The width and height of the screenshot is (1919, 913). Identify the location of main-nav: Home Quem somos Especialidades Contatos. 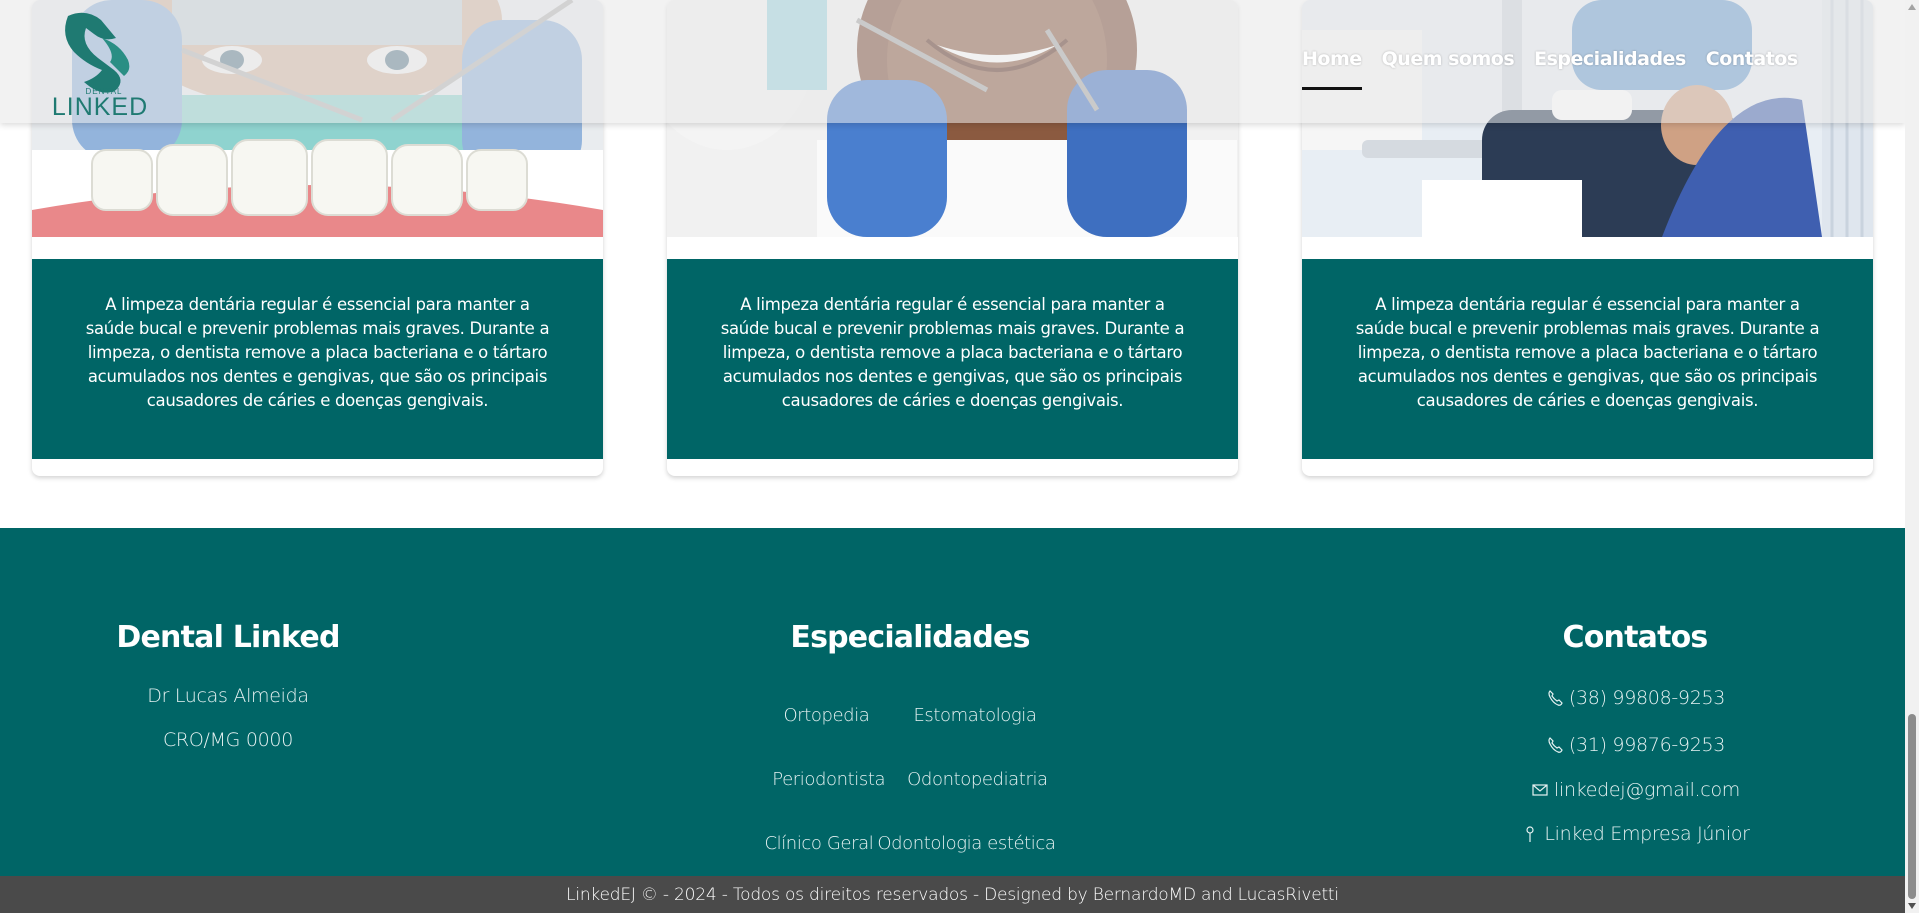
(1550, 69).